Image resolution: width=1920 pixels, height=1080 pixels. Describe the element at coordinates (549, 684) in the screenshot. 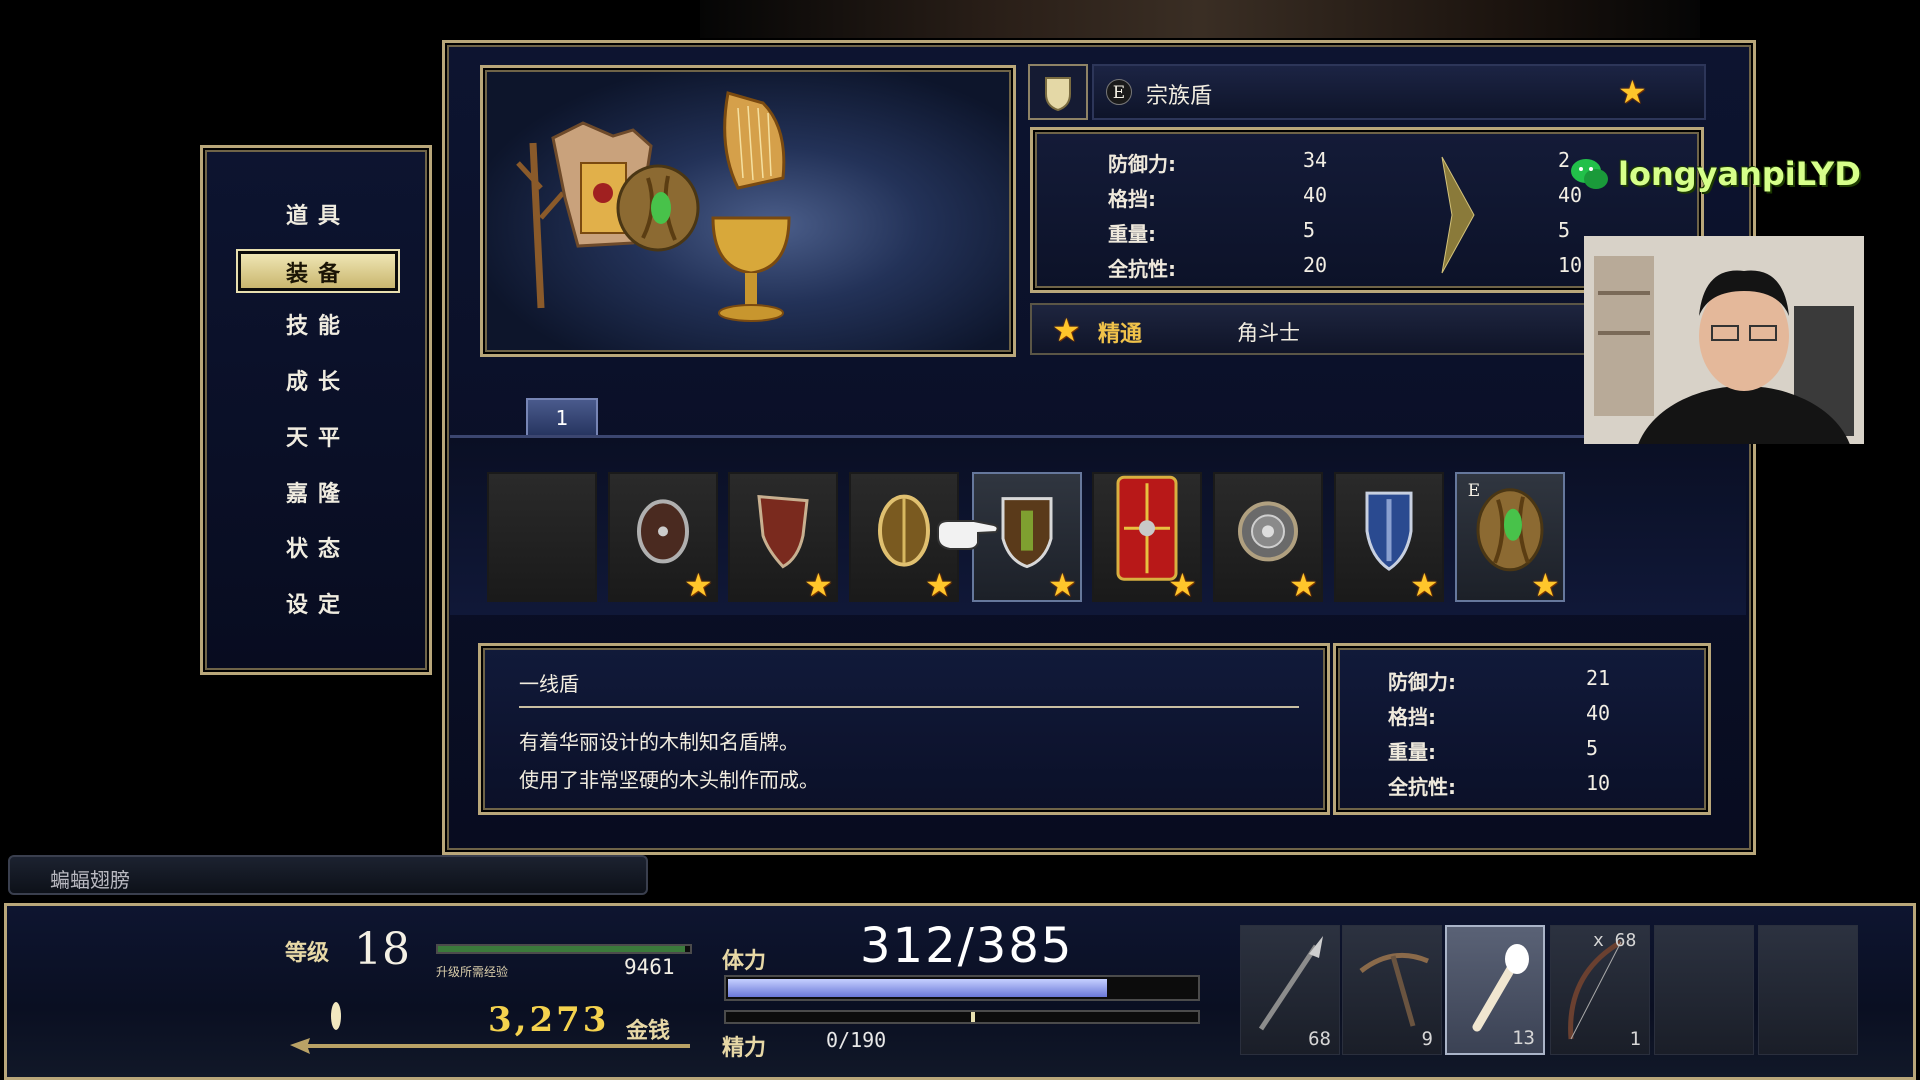

I see `item-title: 一线盾` at that location.